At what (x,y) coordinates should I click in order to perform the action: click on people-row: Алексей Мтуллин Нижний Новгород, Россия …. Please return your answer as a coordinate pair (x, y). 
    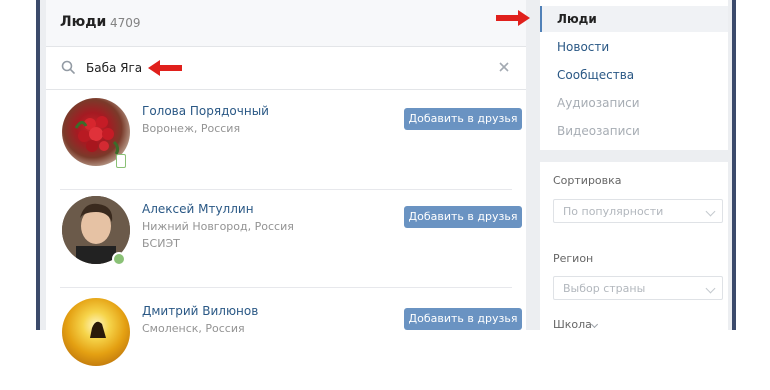
    Looking at the image, I should click on (291, 242).